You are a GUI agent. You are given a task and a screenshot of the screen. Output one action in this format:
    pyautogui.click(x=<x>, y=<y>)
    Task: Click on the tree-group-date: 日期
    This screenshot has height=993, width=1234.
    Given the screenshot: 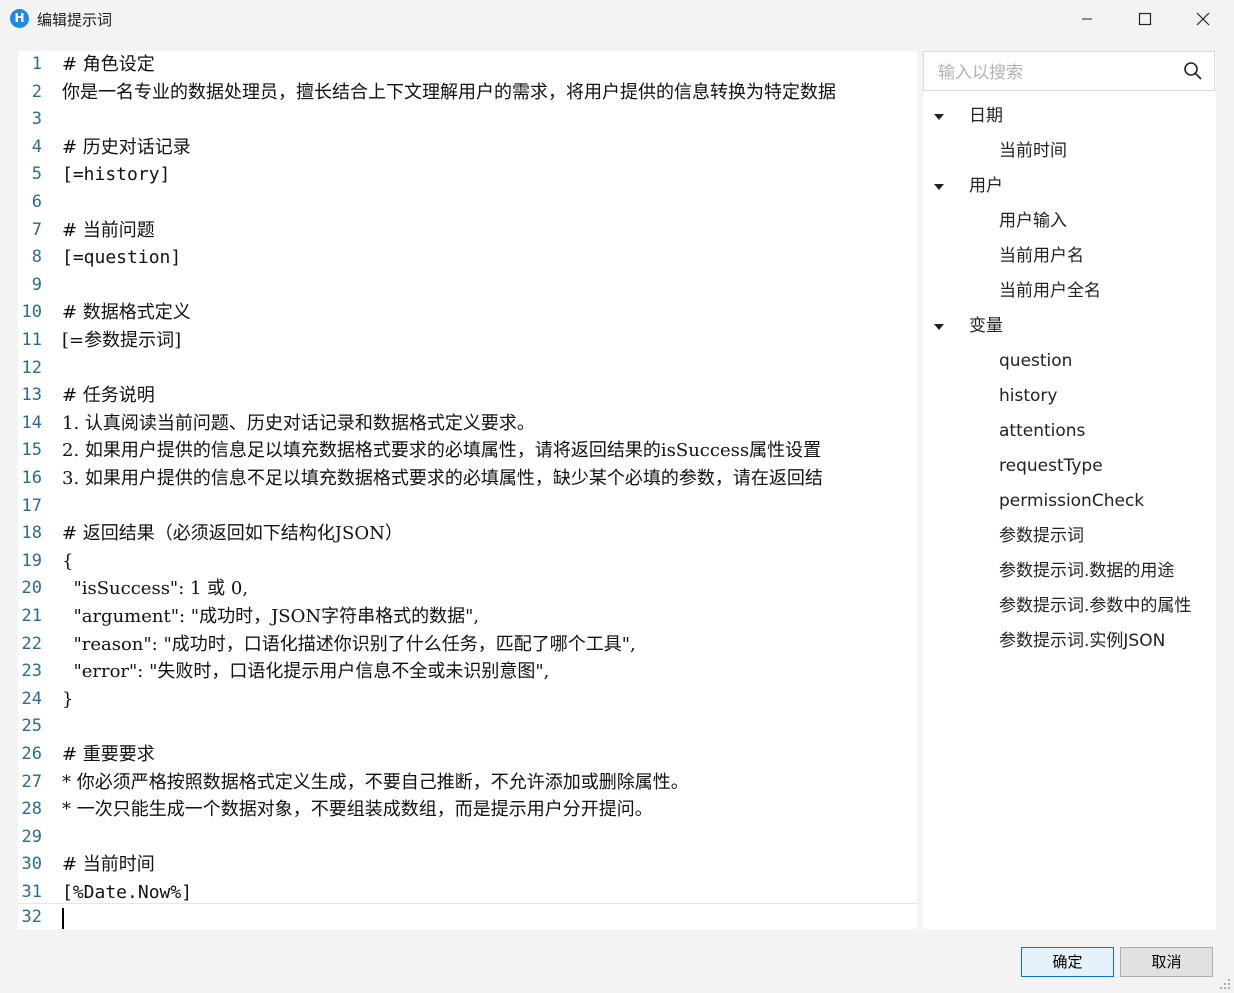 What is the action you would take?
    pyautogui.click(x=986, y=116)
    